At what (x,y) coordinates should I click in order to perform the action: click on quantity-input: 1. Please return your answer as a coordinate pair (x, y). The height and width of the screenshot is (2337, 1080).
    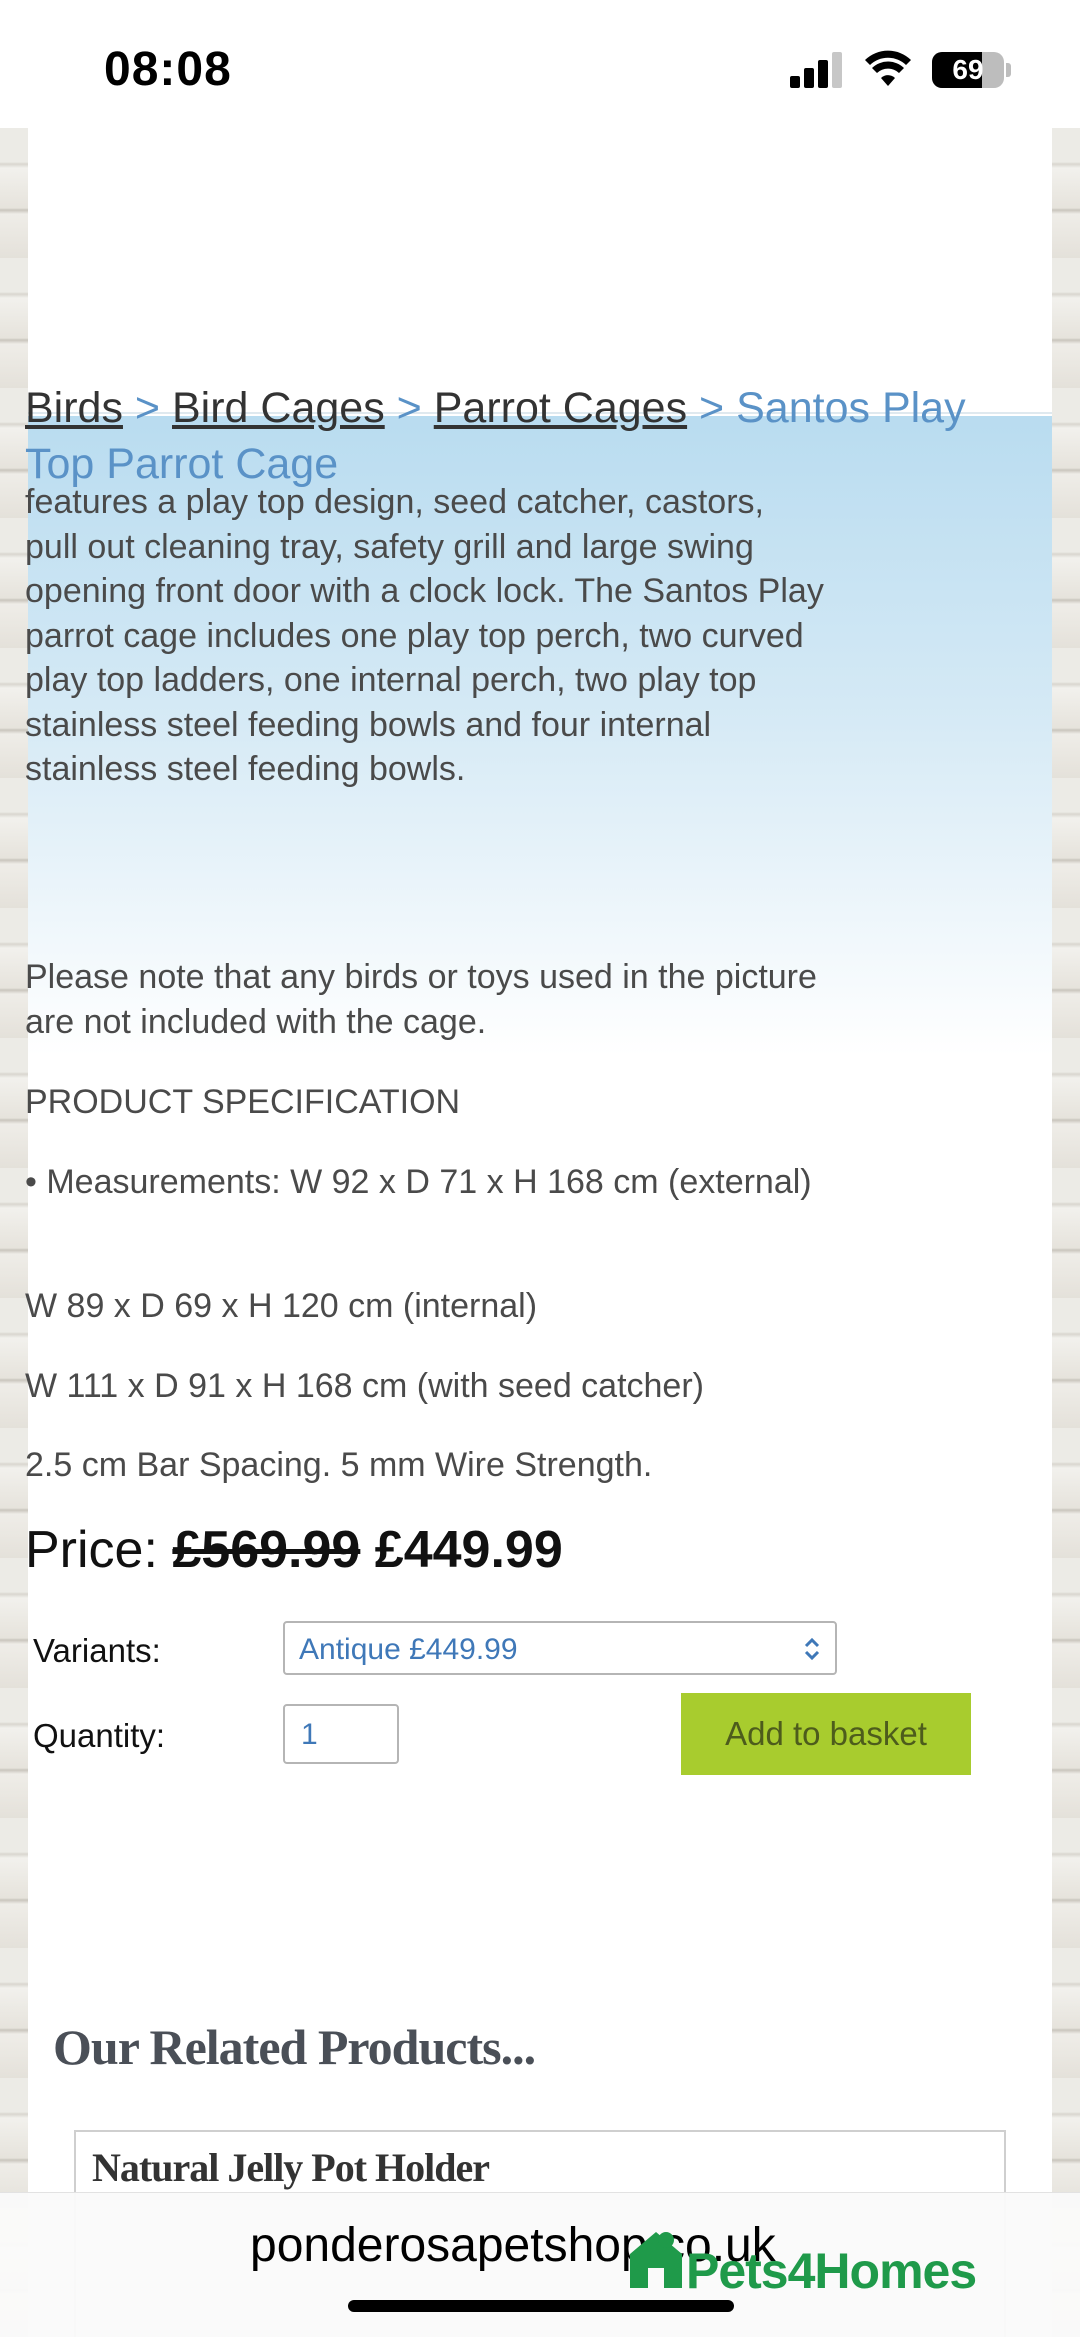
    Looking at the image, I should click on (341, 1734).